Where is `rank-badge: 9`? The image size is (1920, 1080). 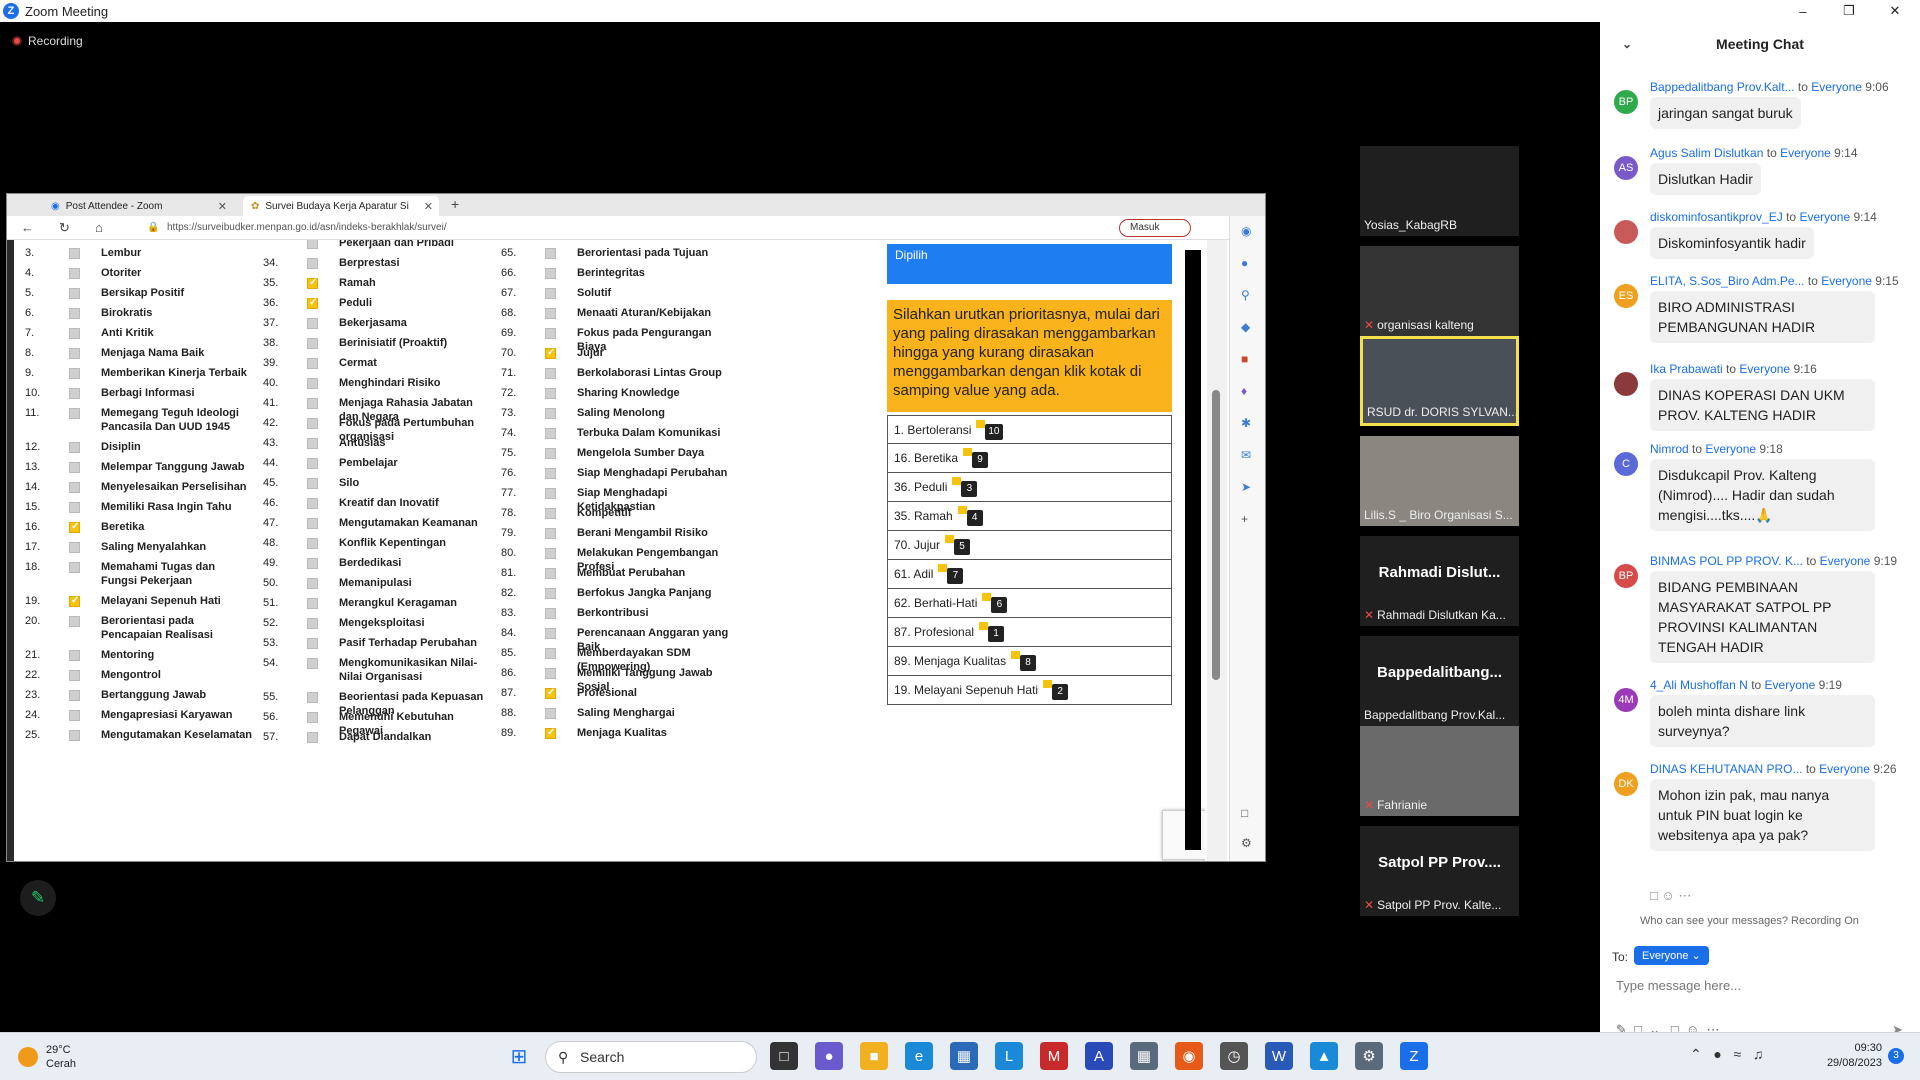 rank-badge: 9 is located at coordinates (976, 458).